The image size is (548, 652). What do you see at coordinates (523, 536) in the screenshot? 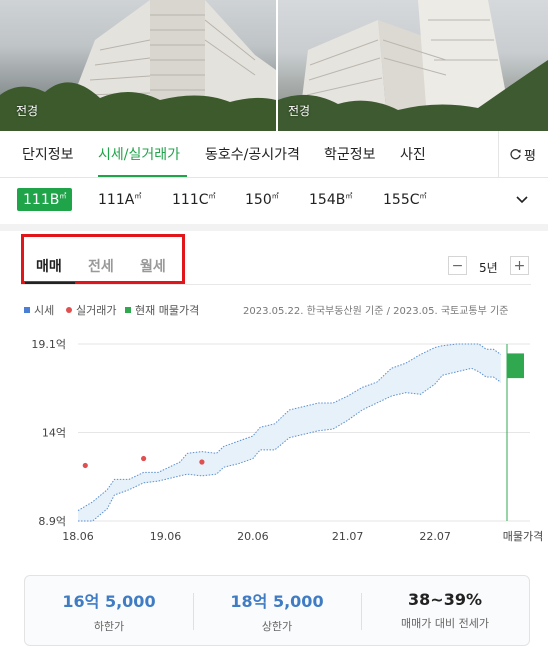
I see `x-tick-label: 매물가격` at bounding box center [523, 536].